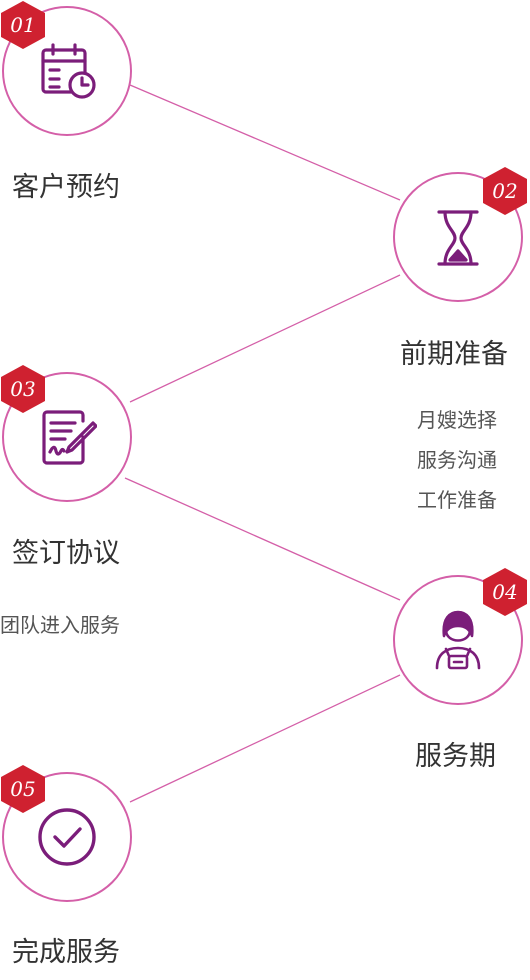  I want to click on step-detail: 团队进入服务, so click(60, 625).